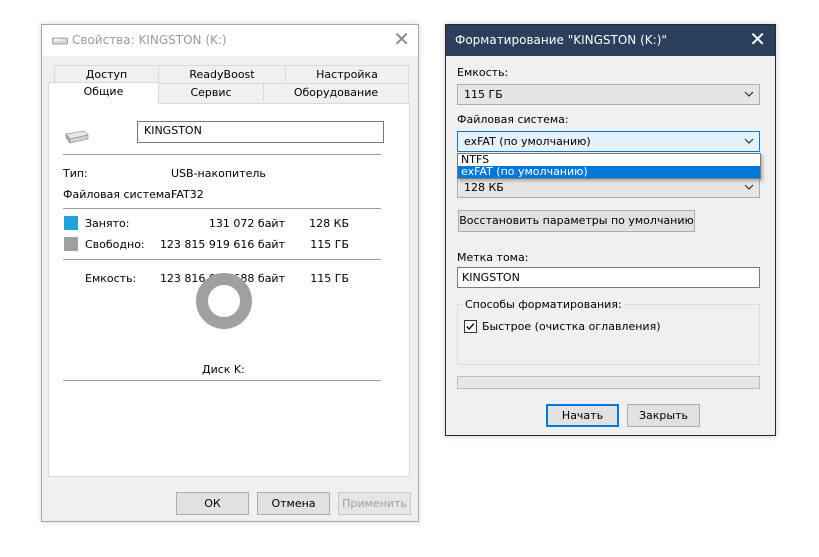  Describe the element at coordinates (608, 141) in the screenshot. I see `filesystem-select: exFAT (по умолчанию)` at that location.